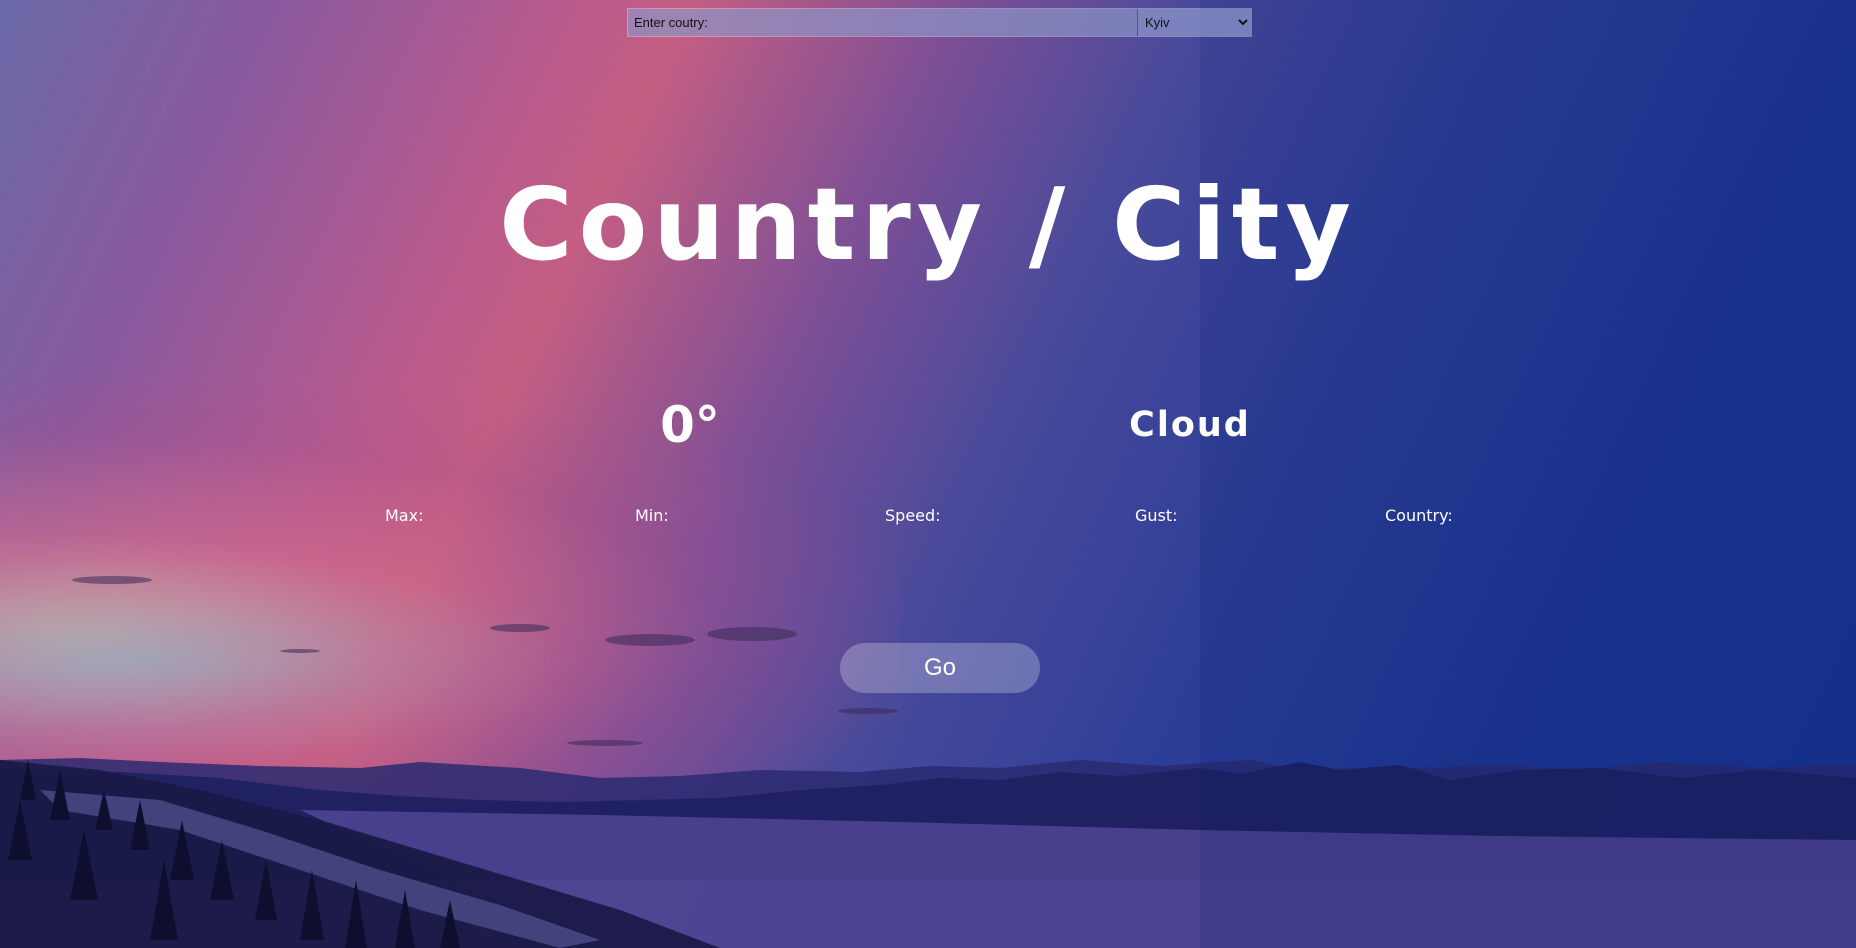 The height and width of the screenshot is (948, 1856). What do you see at coordinates (1194, 22) in the screenshot?
I see `city-select: Kyiv` at bounding box center [1194, 22].